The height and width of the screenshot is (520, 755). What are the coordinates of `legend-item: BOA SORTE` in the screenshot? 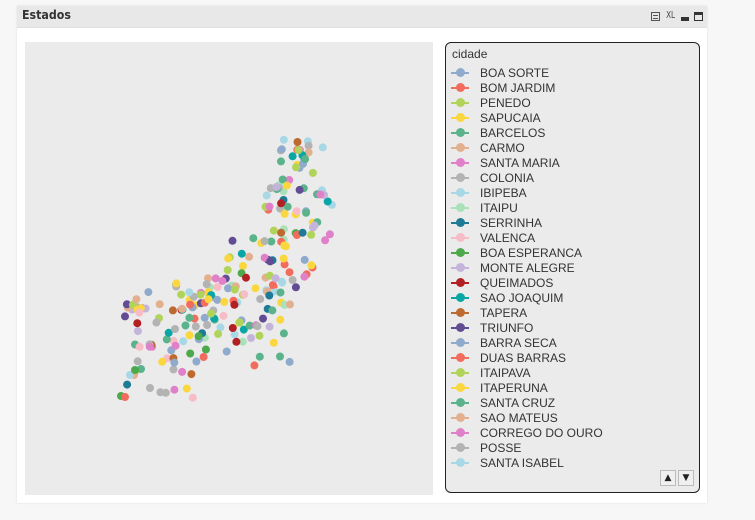 It's located at (527, 72).